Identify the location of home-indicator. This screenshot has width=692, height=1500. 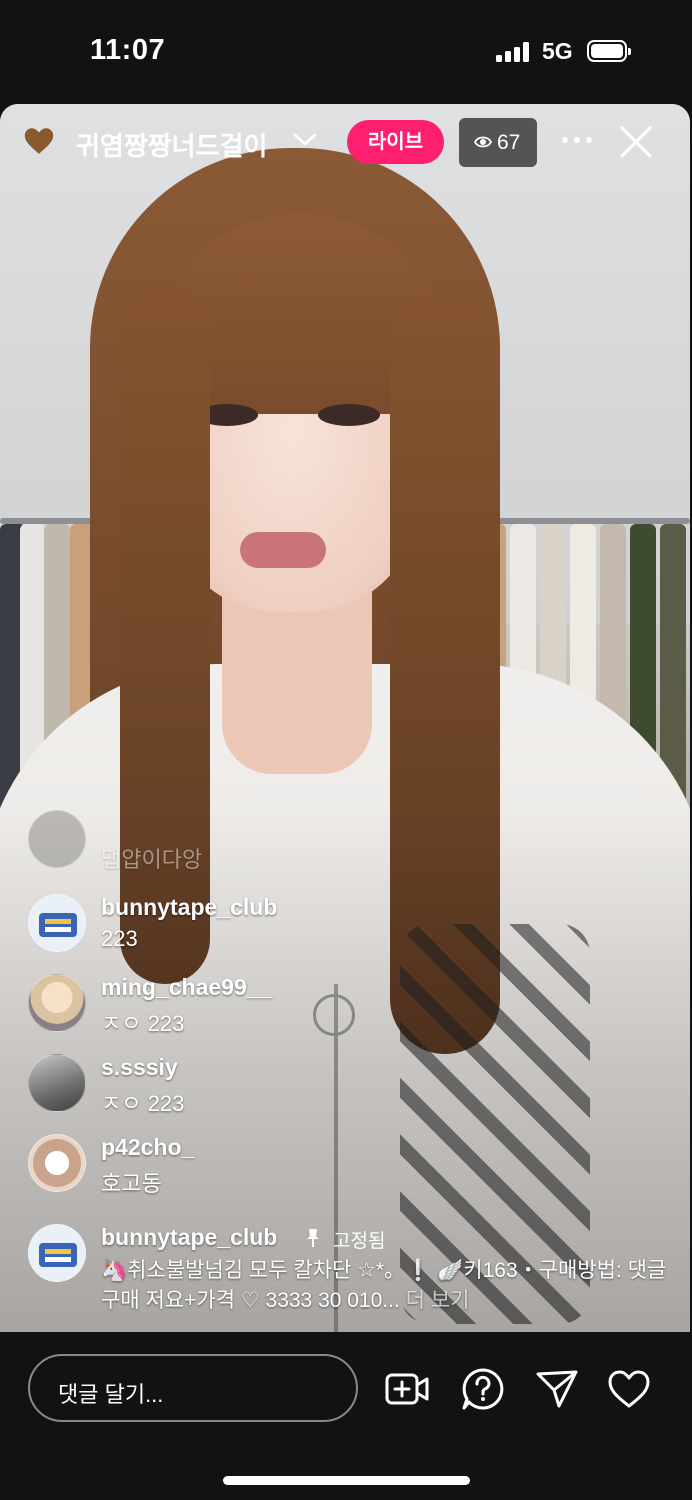
(346, 1480).